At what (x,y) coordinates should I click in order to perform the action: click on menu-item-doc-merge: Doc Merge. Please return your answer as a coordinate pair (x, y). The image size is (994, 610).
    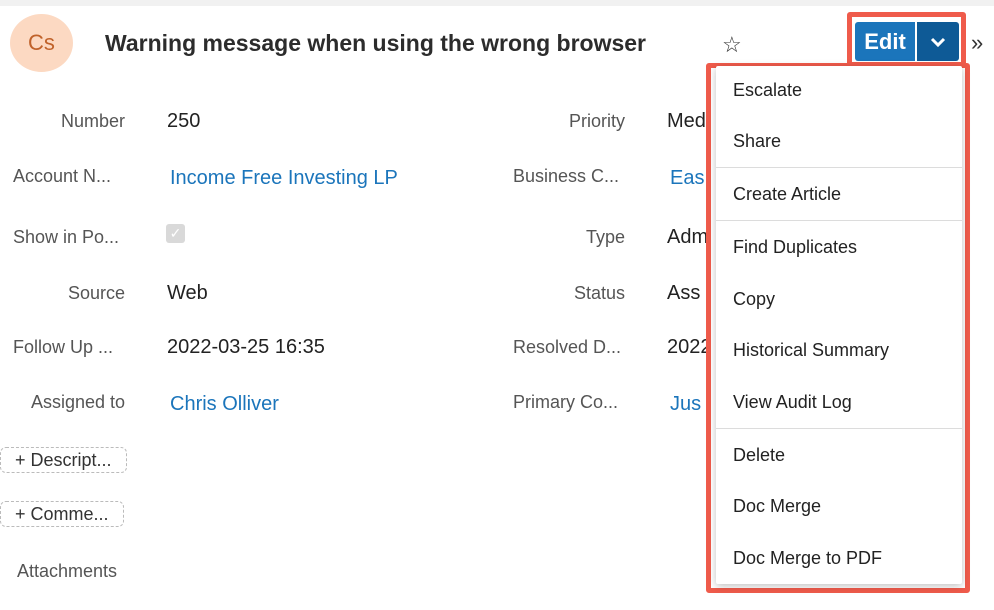
    Looking at the image, I should click on (777, 506).